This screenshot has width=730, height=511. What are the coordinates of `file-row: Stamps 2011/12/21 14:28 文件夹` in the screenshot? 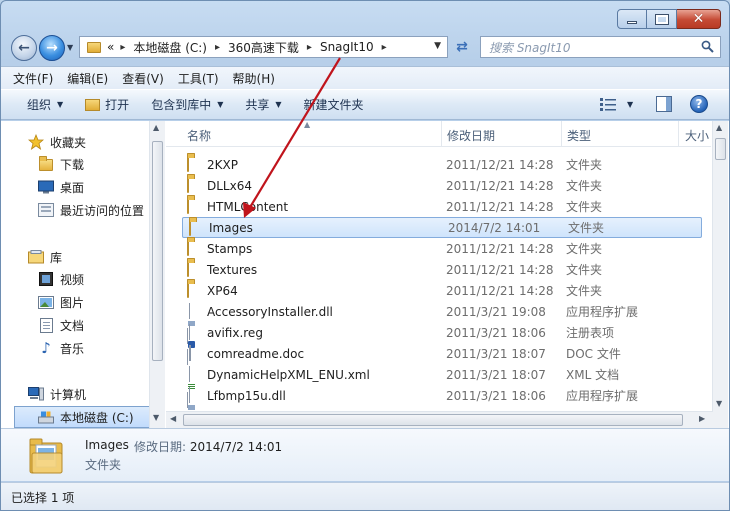 It's located at (441, 248).